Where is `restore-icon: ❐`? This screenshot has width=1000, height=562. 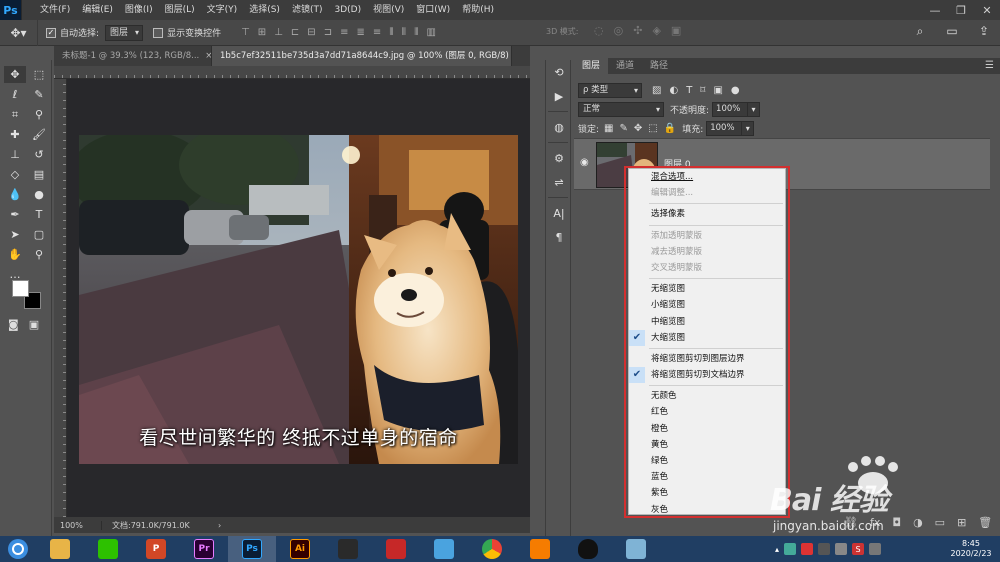
restore-icon: ❐ is located at coordinates (961, 10).